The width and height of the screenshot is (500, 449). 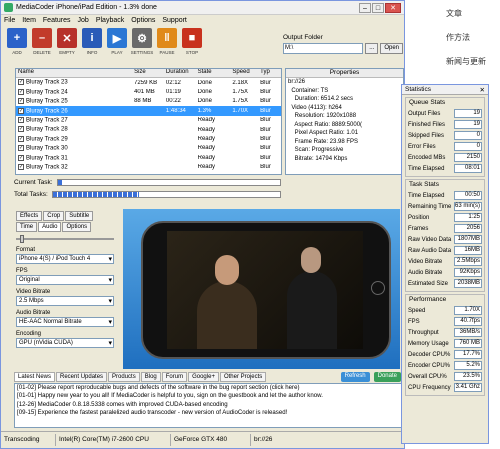 I want to click on close-button: ✕, so click(x=393, y=7).